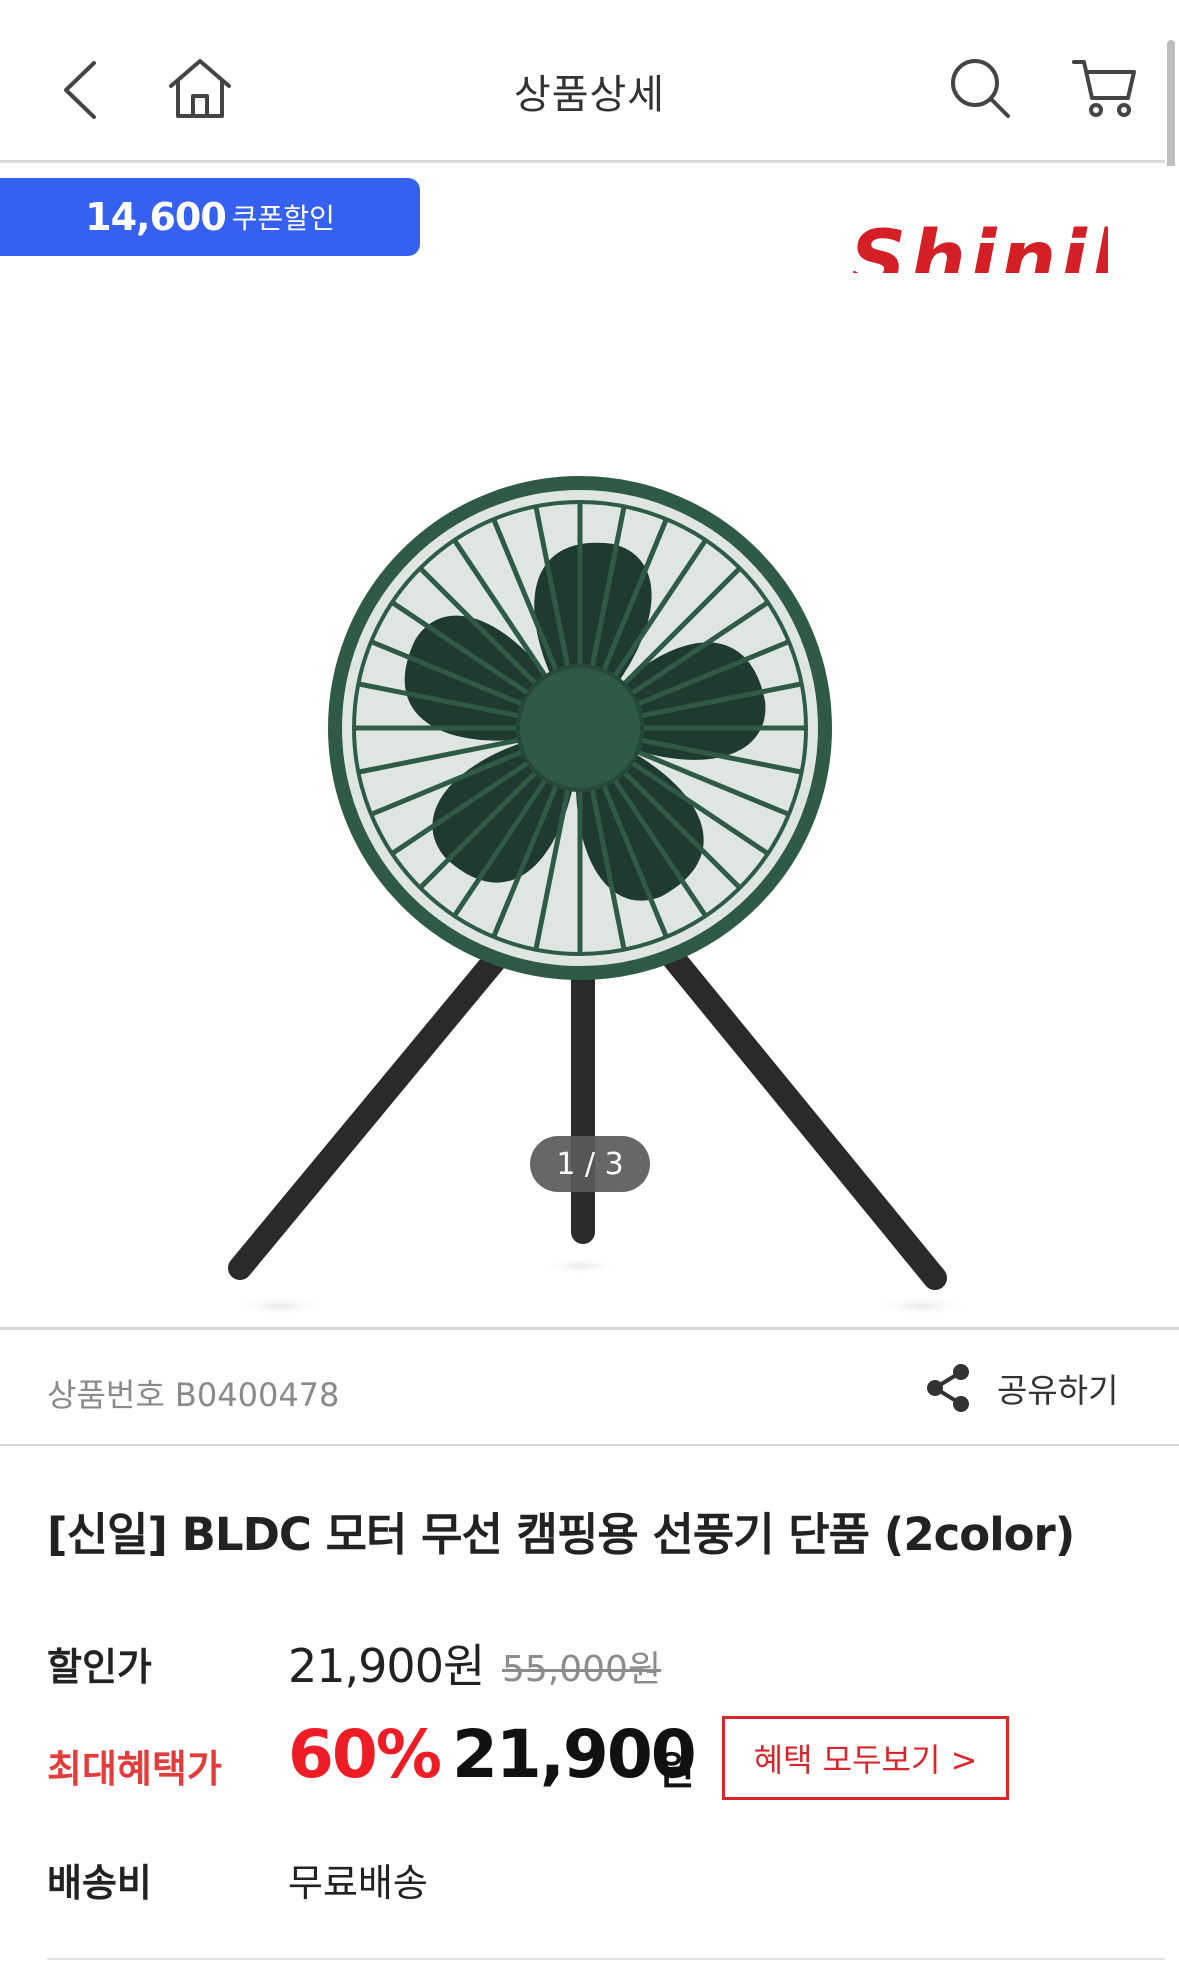  I want to click on sale-price: 21,900원, so click(386, 1666).